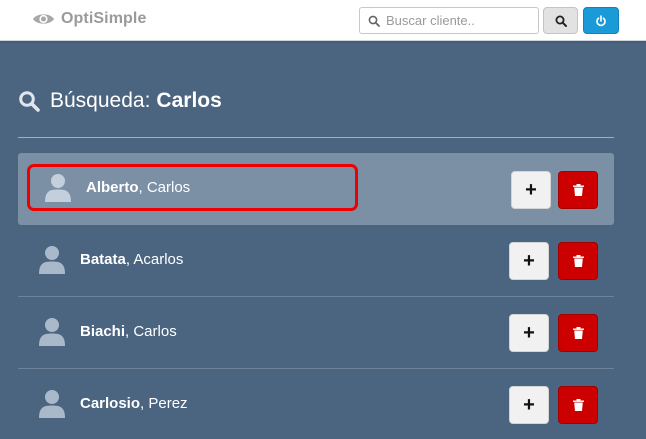 The image size is (646, 439). I want to click on client-row: Carlosio, Perez +, so click(316, 404).